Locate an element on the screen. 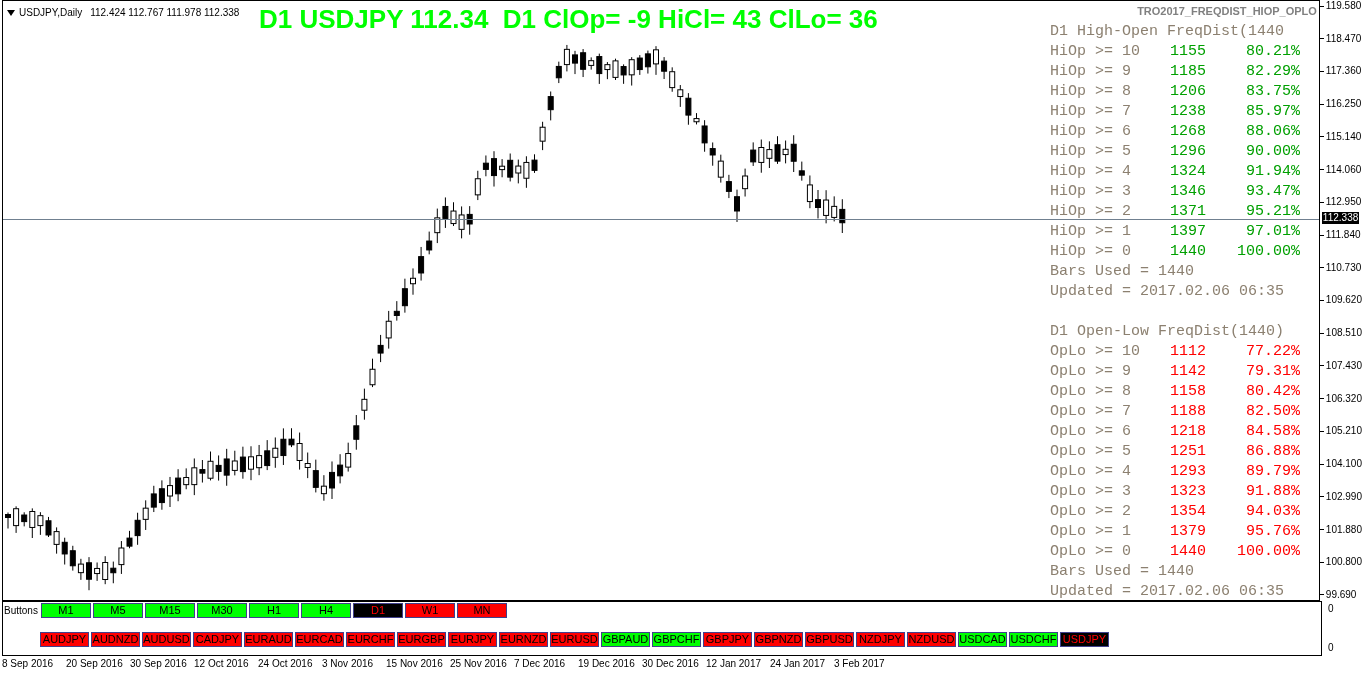  price-tick-label: 104.100 is located at coordinates (1343, 464).